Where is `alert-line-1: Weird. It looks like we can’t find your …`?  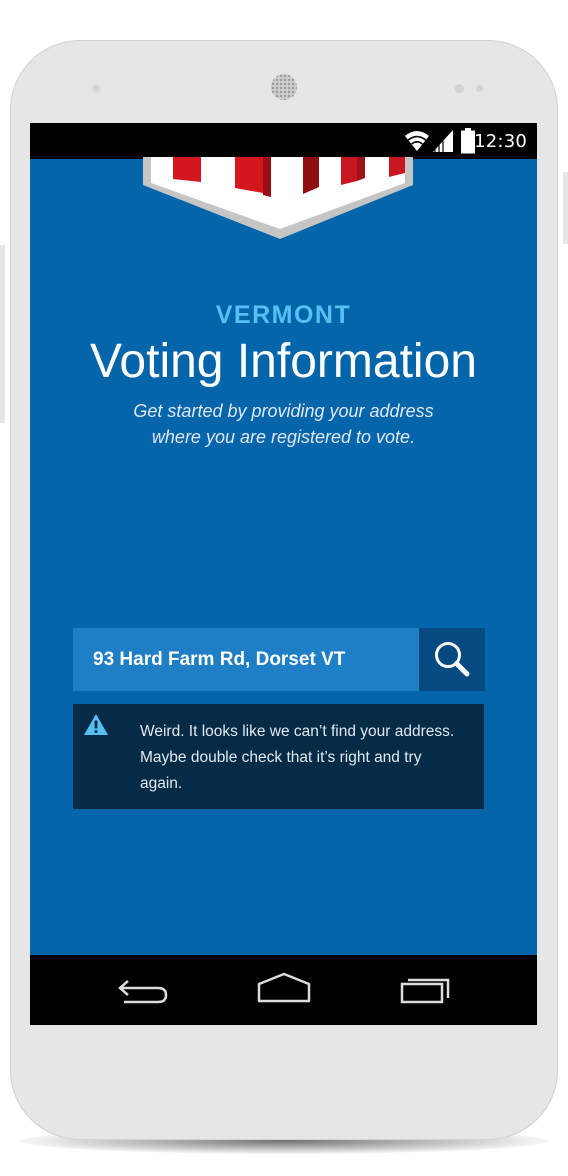 alert-line-1: Weird. It looks like we can’t find your … is located at coordinates (297, 731).